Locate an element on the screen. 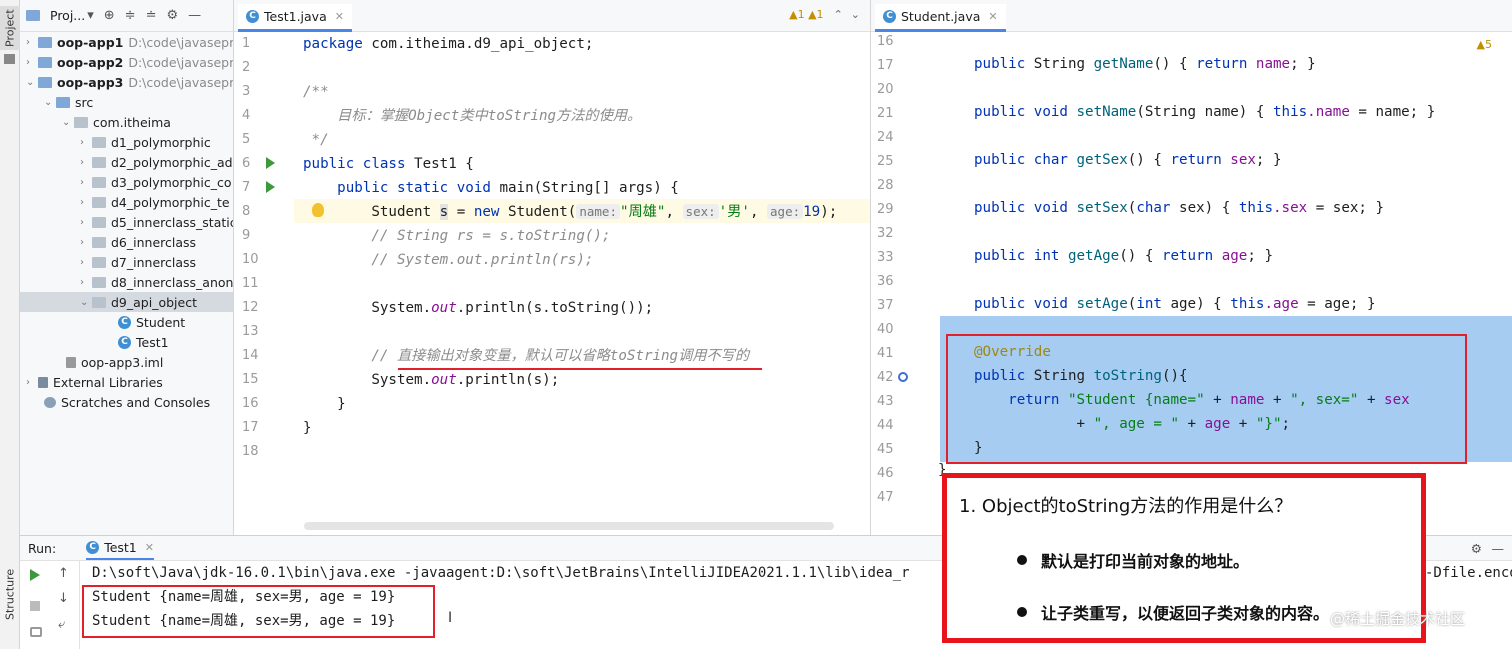  line-number: 44 is located at coordinates (885, 425).